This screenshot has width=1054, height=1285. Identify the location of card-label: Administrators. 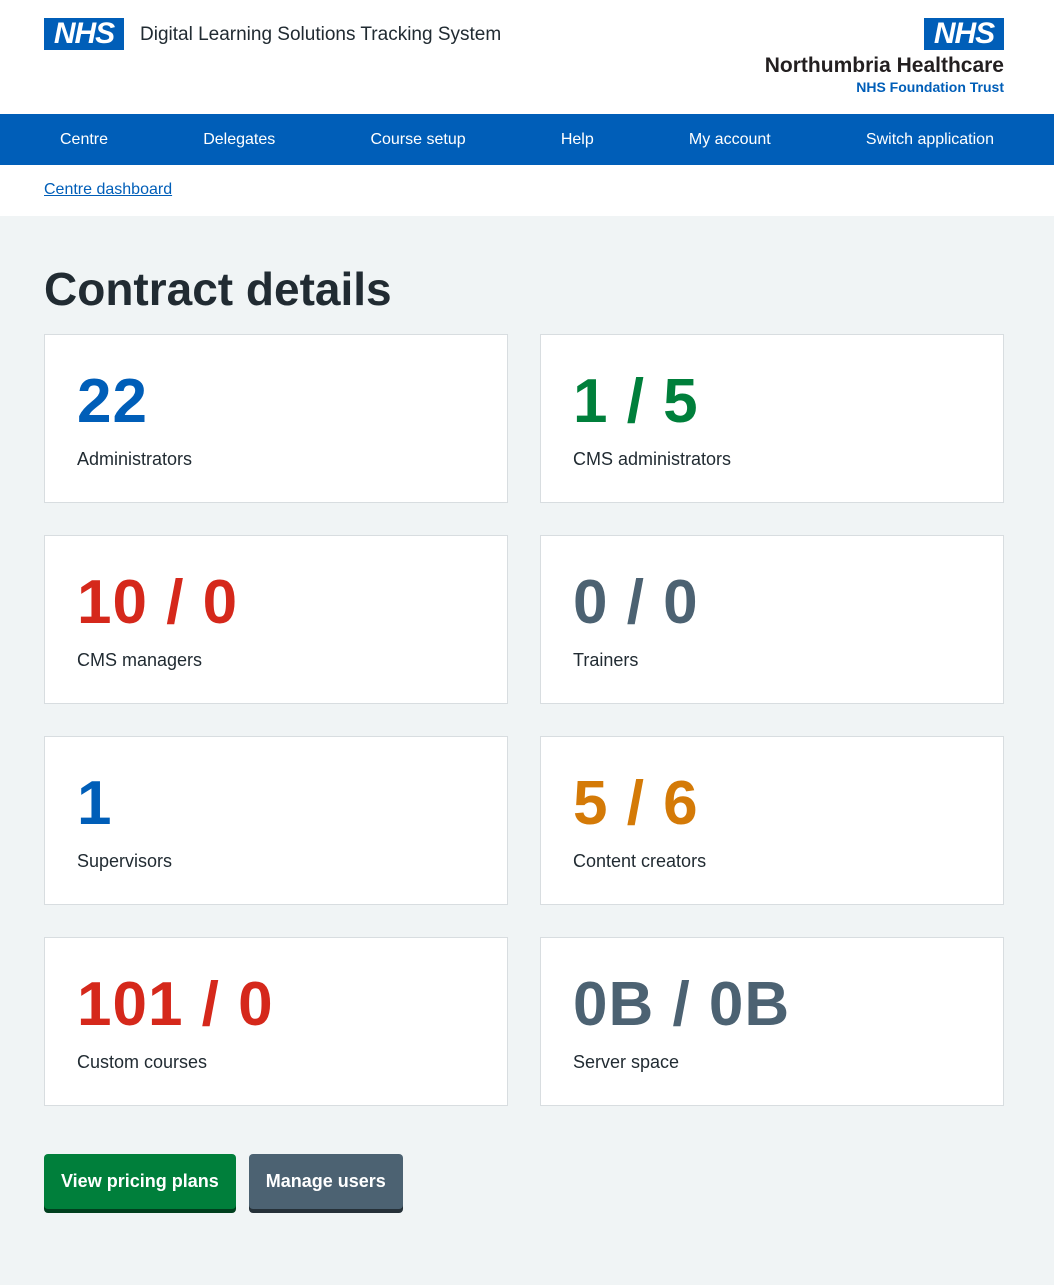
(135, 459).